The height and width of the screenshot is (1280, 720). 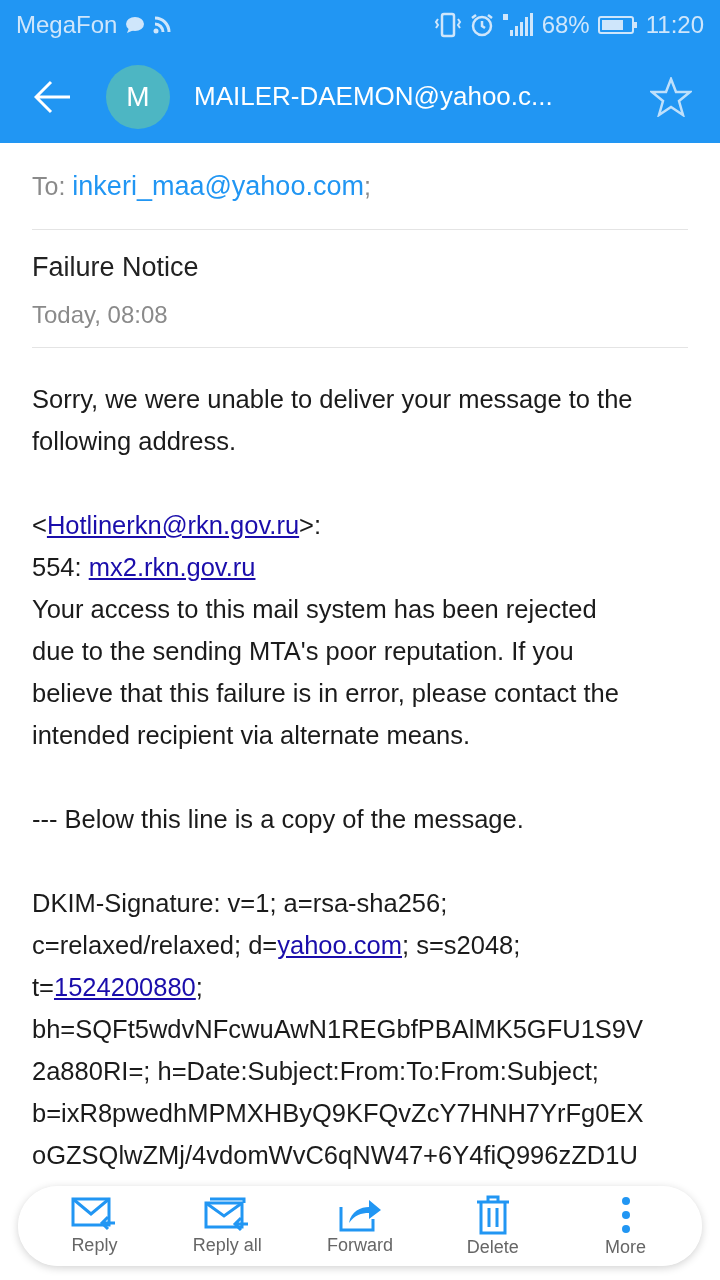 I want to click on body-text: <, so click(x=39, y=525).